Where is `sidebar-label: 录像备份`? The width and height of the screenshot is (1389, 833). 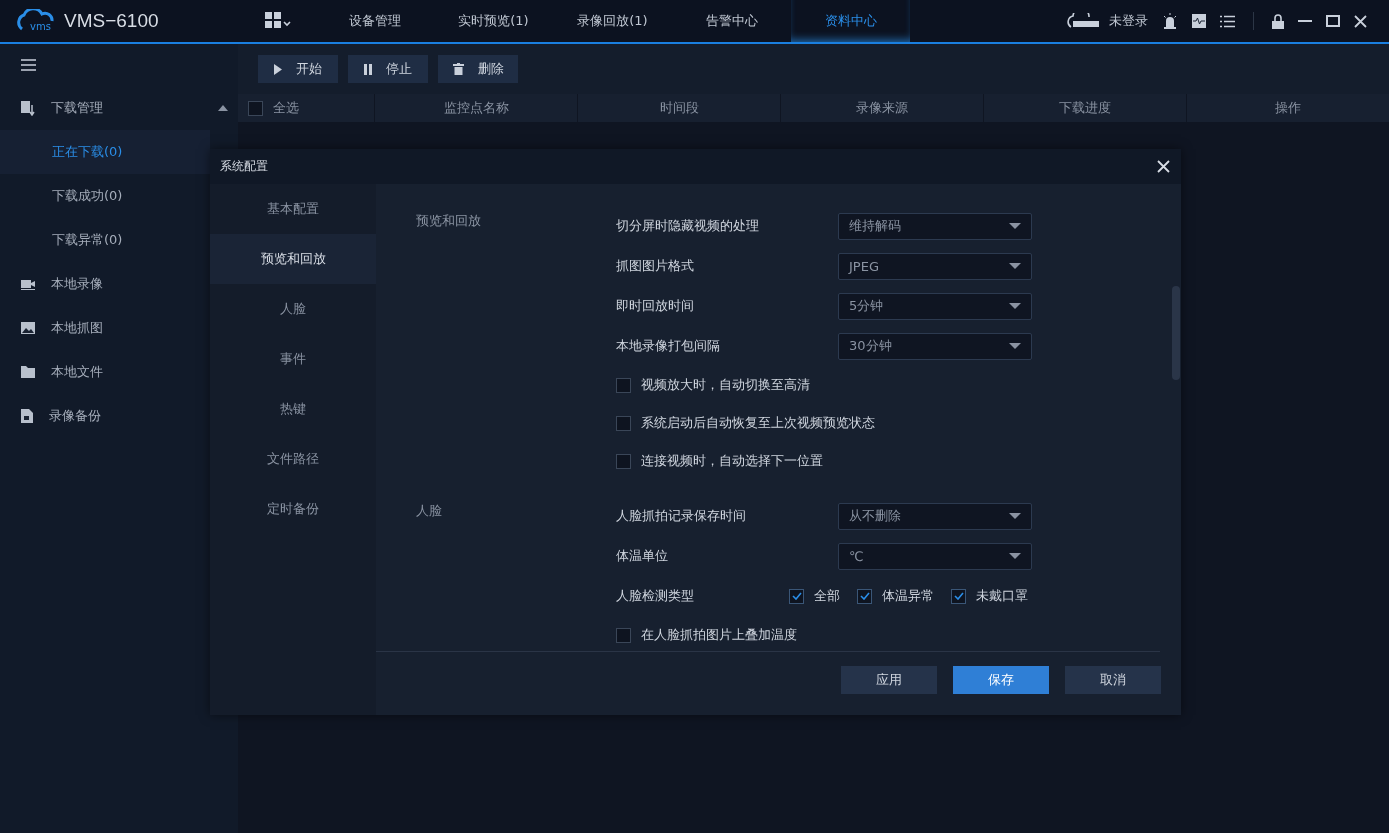 sidebar-label: 录像备份 is located at coordinates (75, 416).